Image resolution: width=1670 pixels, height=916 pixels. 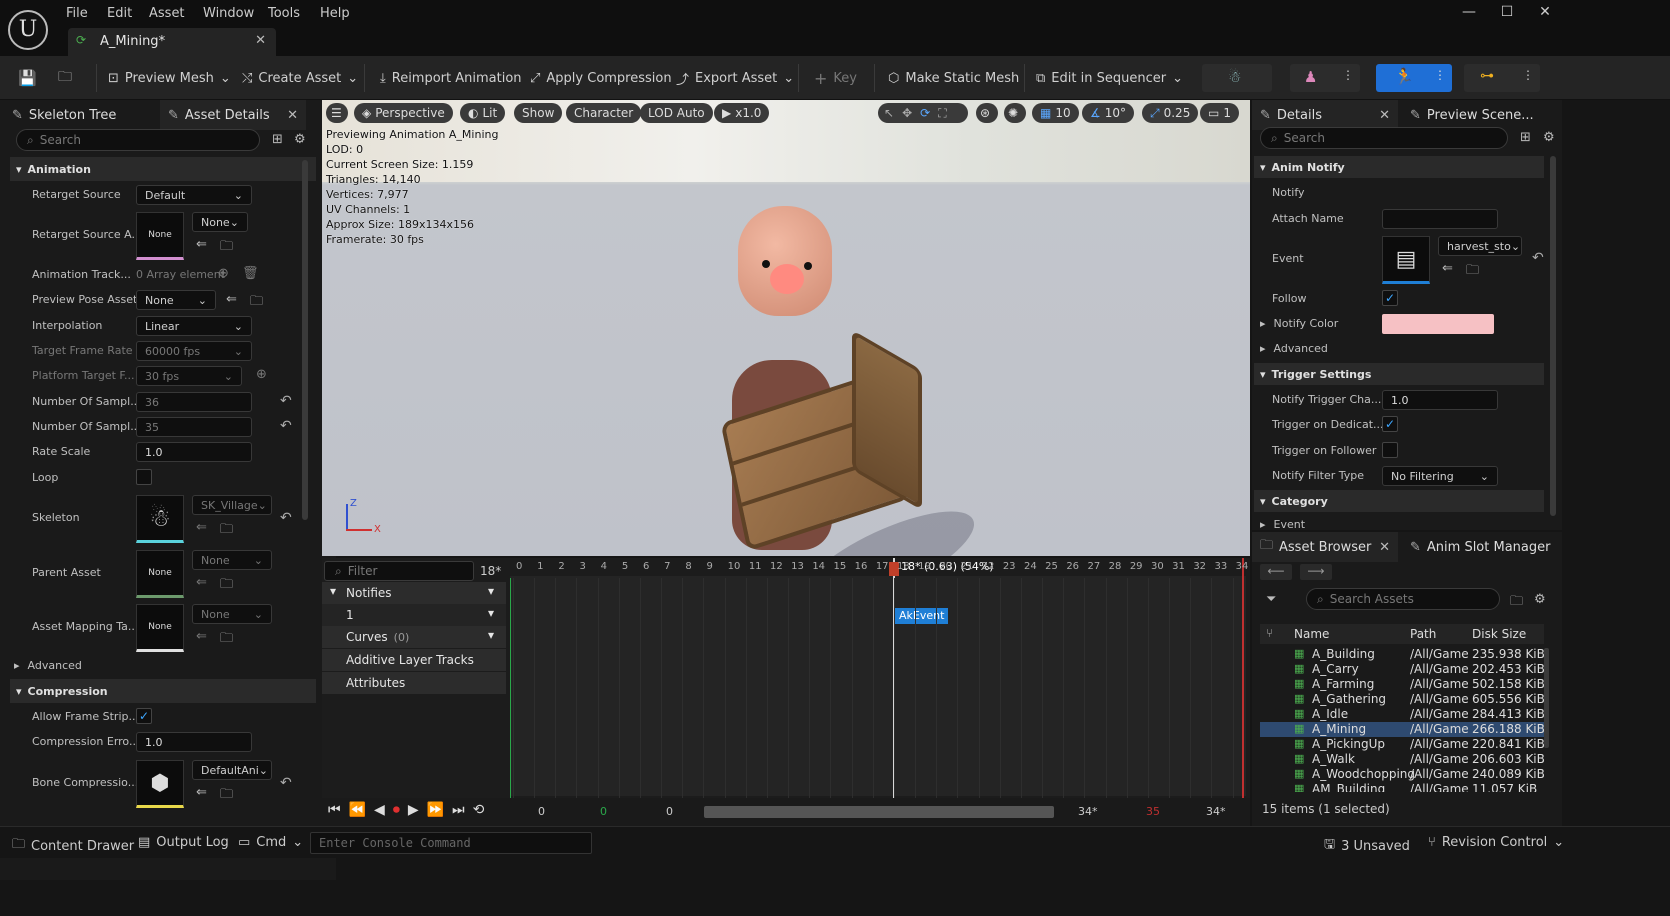 What do you see at coordinates (541, 811) in the screenshot?
I see `range-start-field: 0` at bounding box center [541, 811].